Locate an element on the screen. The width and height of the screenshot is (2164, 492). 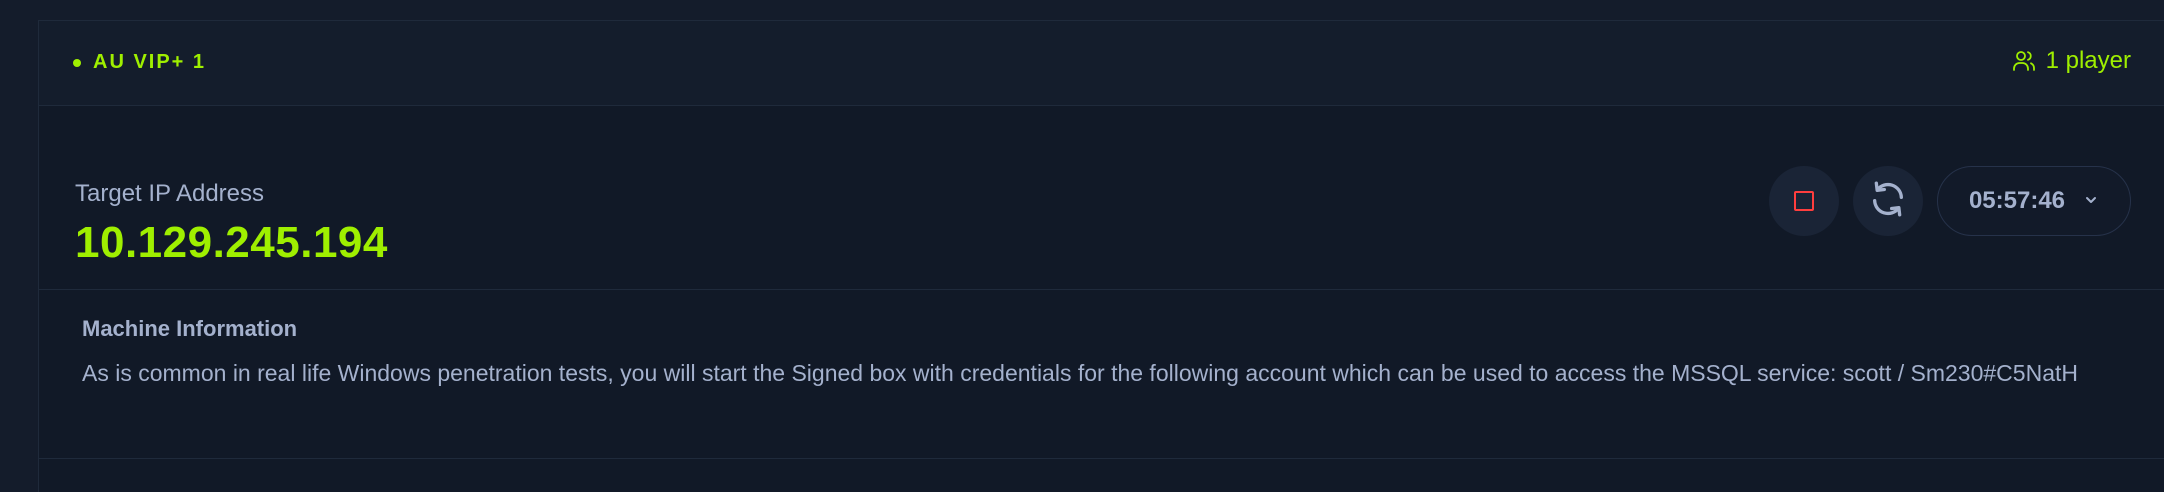
chevron-down-icon is located at coordinates (2091, 201).